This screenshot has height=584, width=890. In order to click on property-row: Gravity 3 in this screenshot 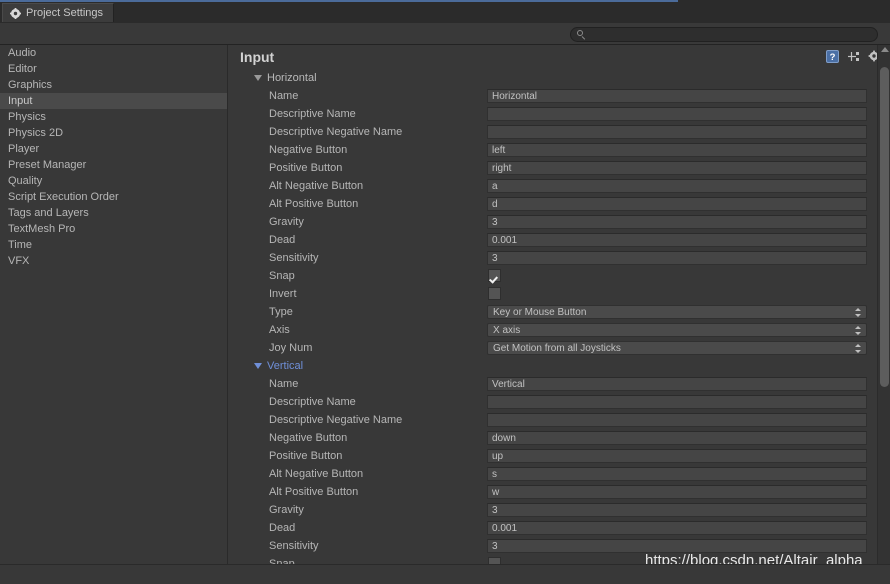, I will do `click(559, 222)`.